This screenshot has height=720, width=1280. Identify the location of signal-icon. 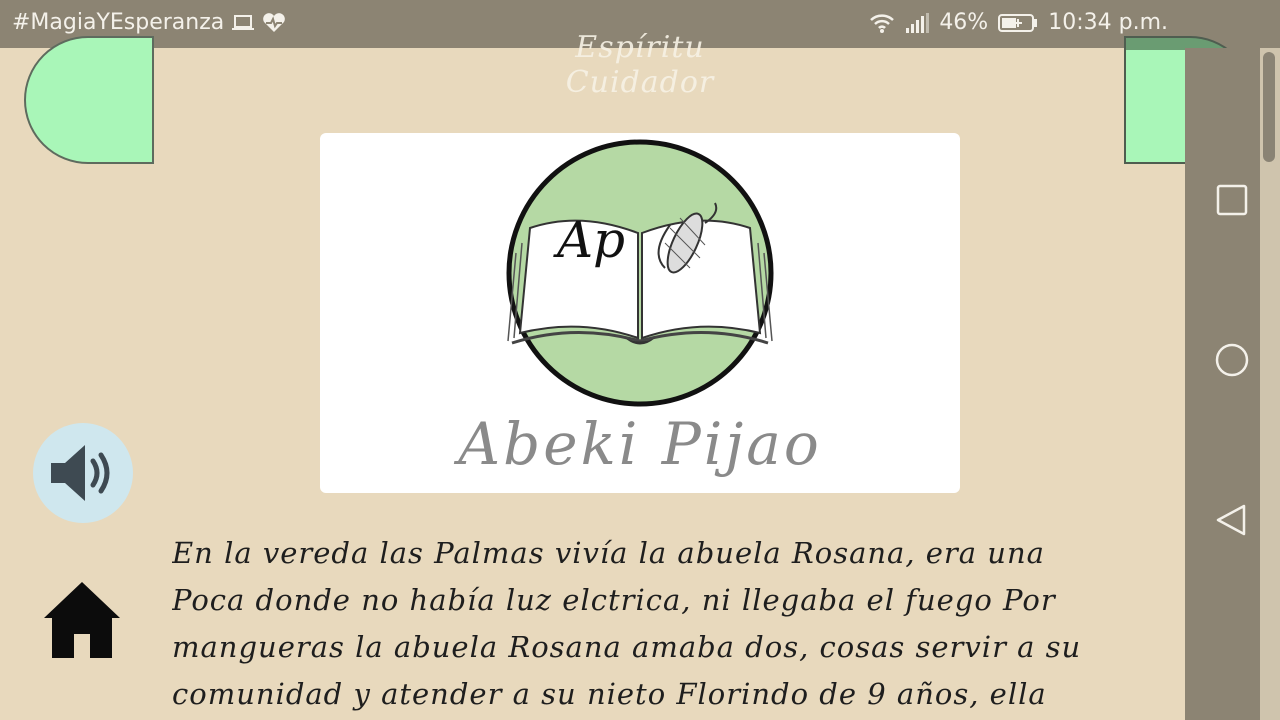
(917, 23).